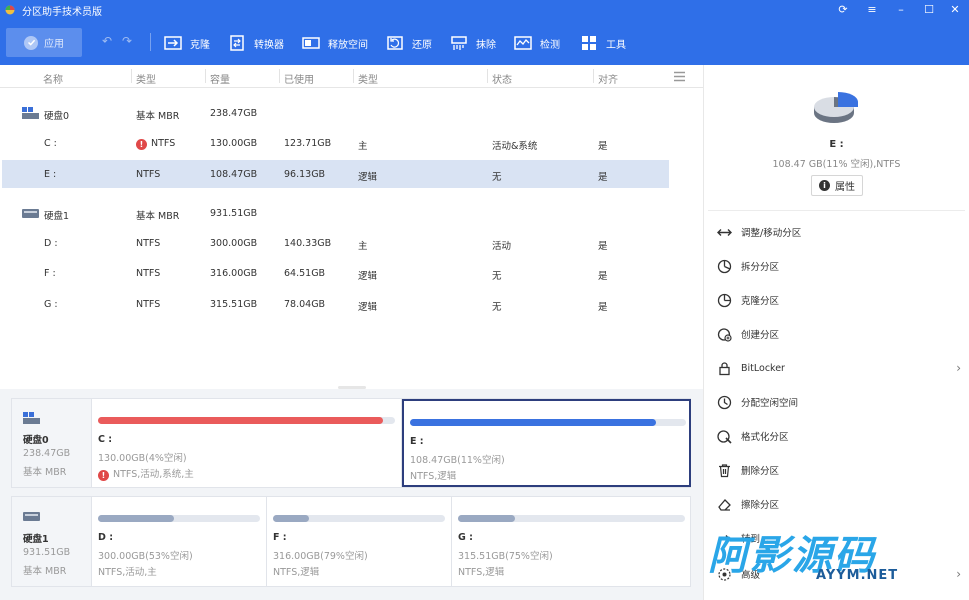 This screenshot has height=600, width=969. What do you see at coordinates (335, 273) in the screenshot?
I see `table-row-f: F : NTFS 316.00GB 64.51GB 逻辑 无 是` at bounding box center [335, 273].